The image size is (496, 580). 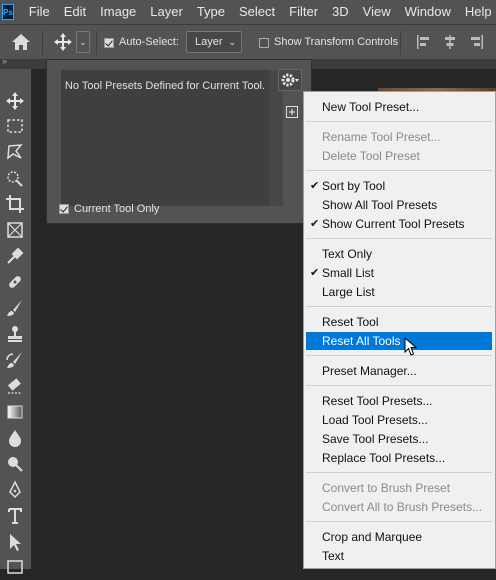 What do you see at coordinates (411, 346) in the screenshot?
I see `mouse-cursor-icon` at bounding box center [411, 346].